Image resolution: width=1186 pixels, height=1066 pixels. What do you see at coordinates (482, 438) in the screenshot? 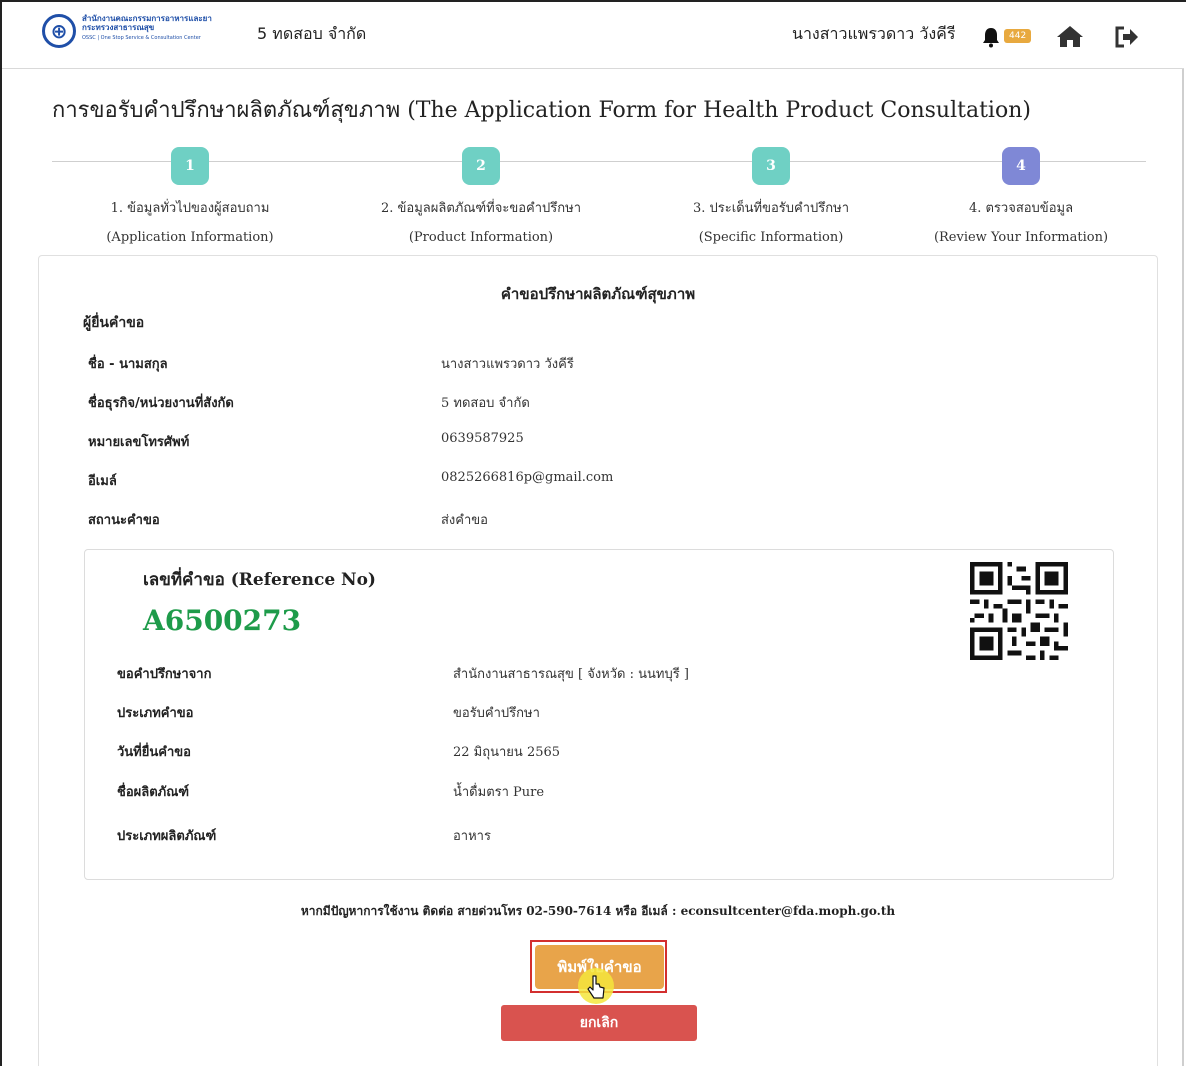
I see `applicant-phone-value: 0639587925` at bounding box center [482, 438].